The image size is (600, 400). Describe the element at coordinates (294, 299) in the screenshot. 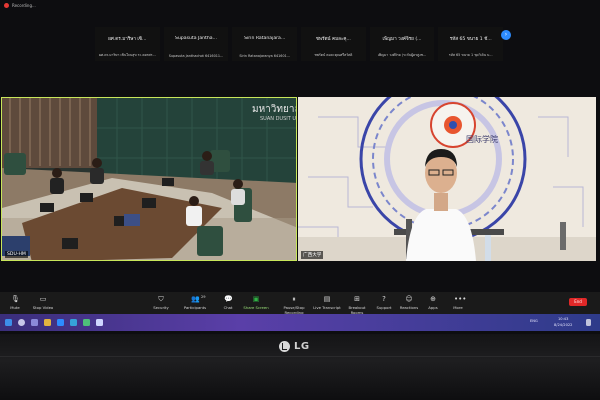

I see `pause-icon: ⏸` at that location.